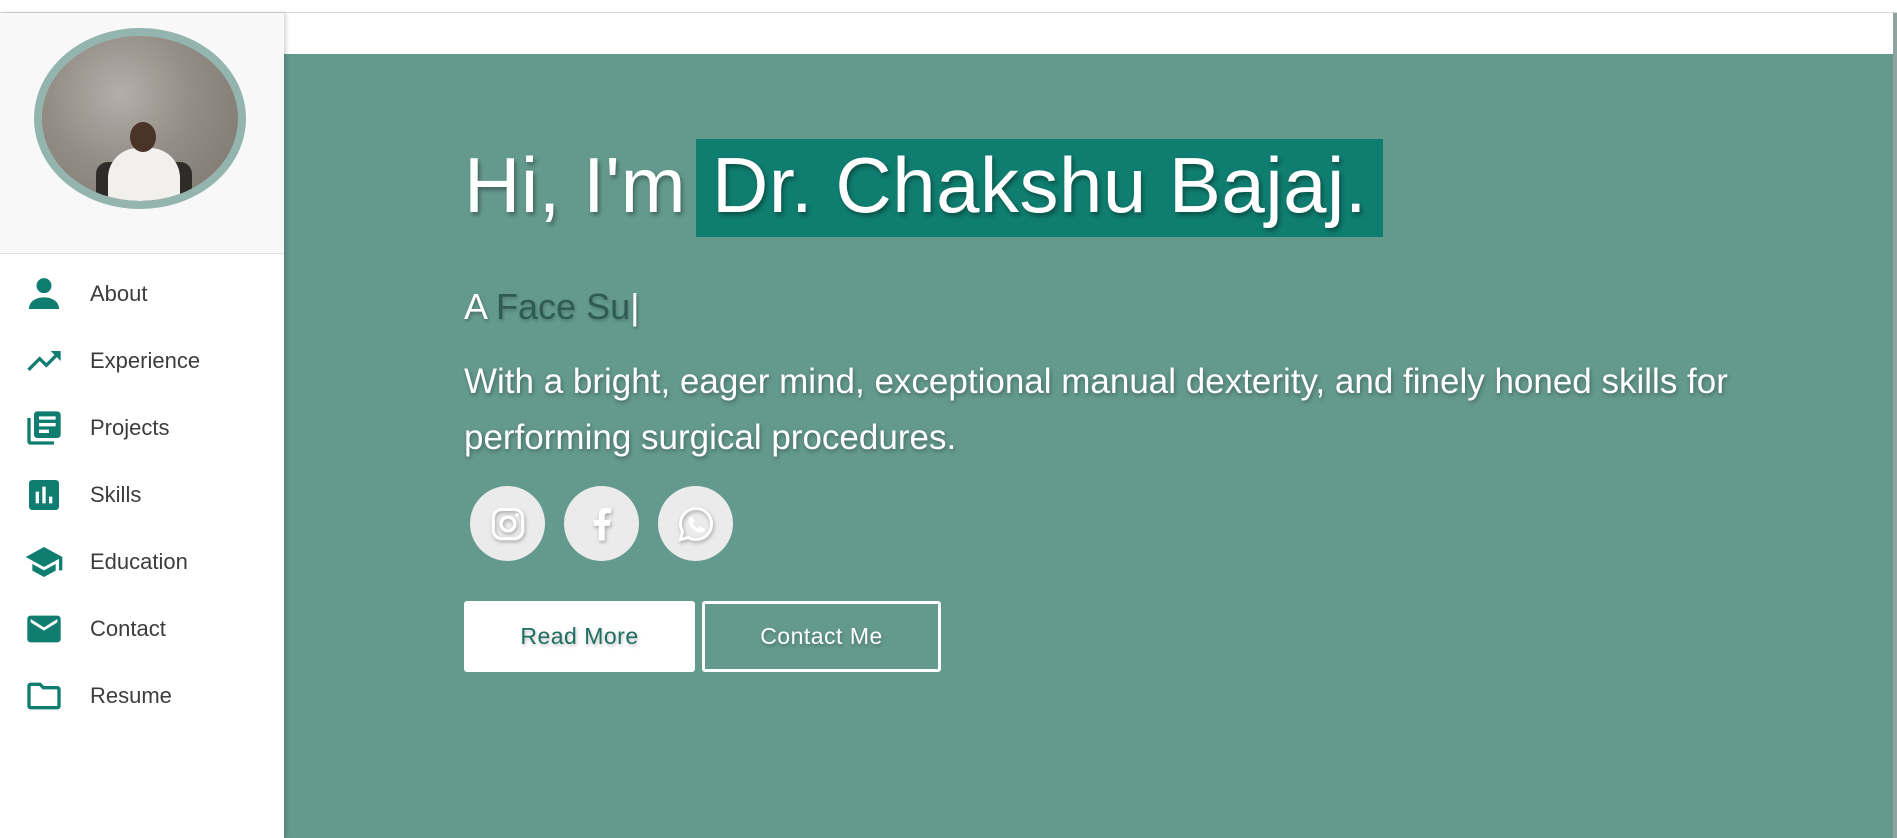 The image size is (1897, 838). Describe the element at coordinates (44, 428) in the screenshot. I see `library-books-icon` at that location.